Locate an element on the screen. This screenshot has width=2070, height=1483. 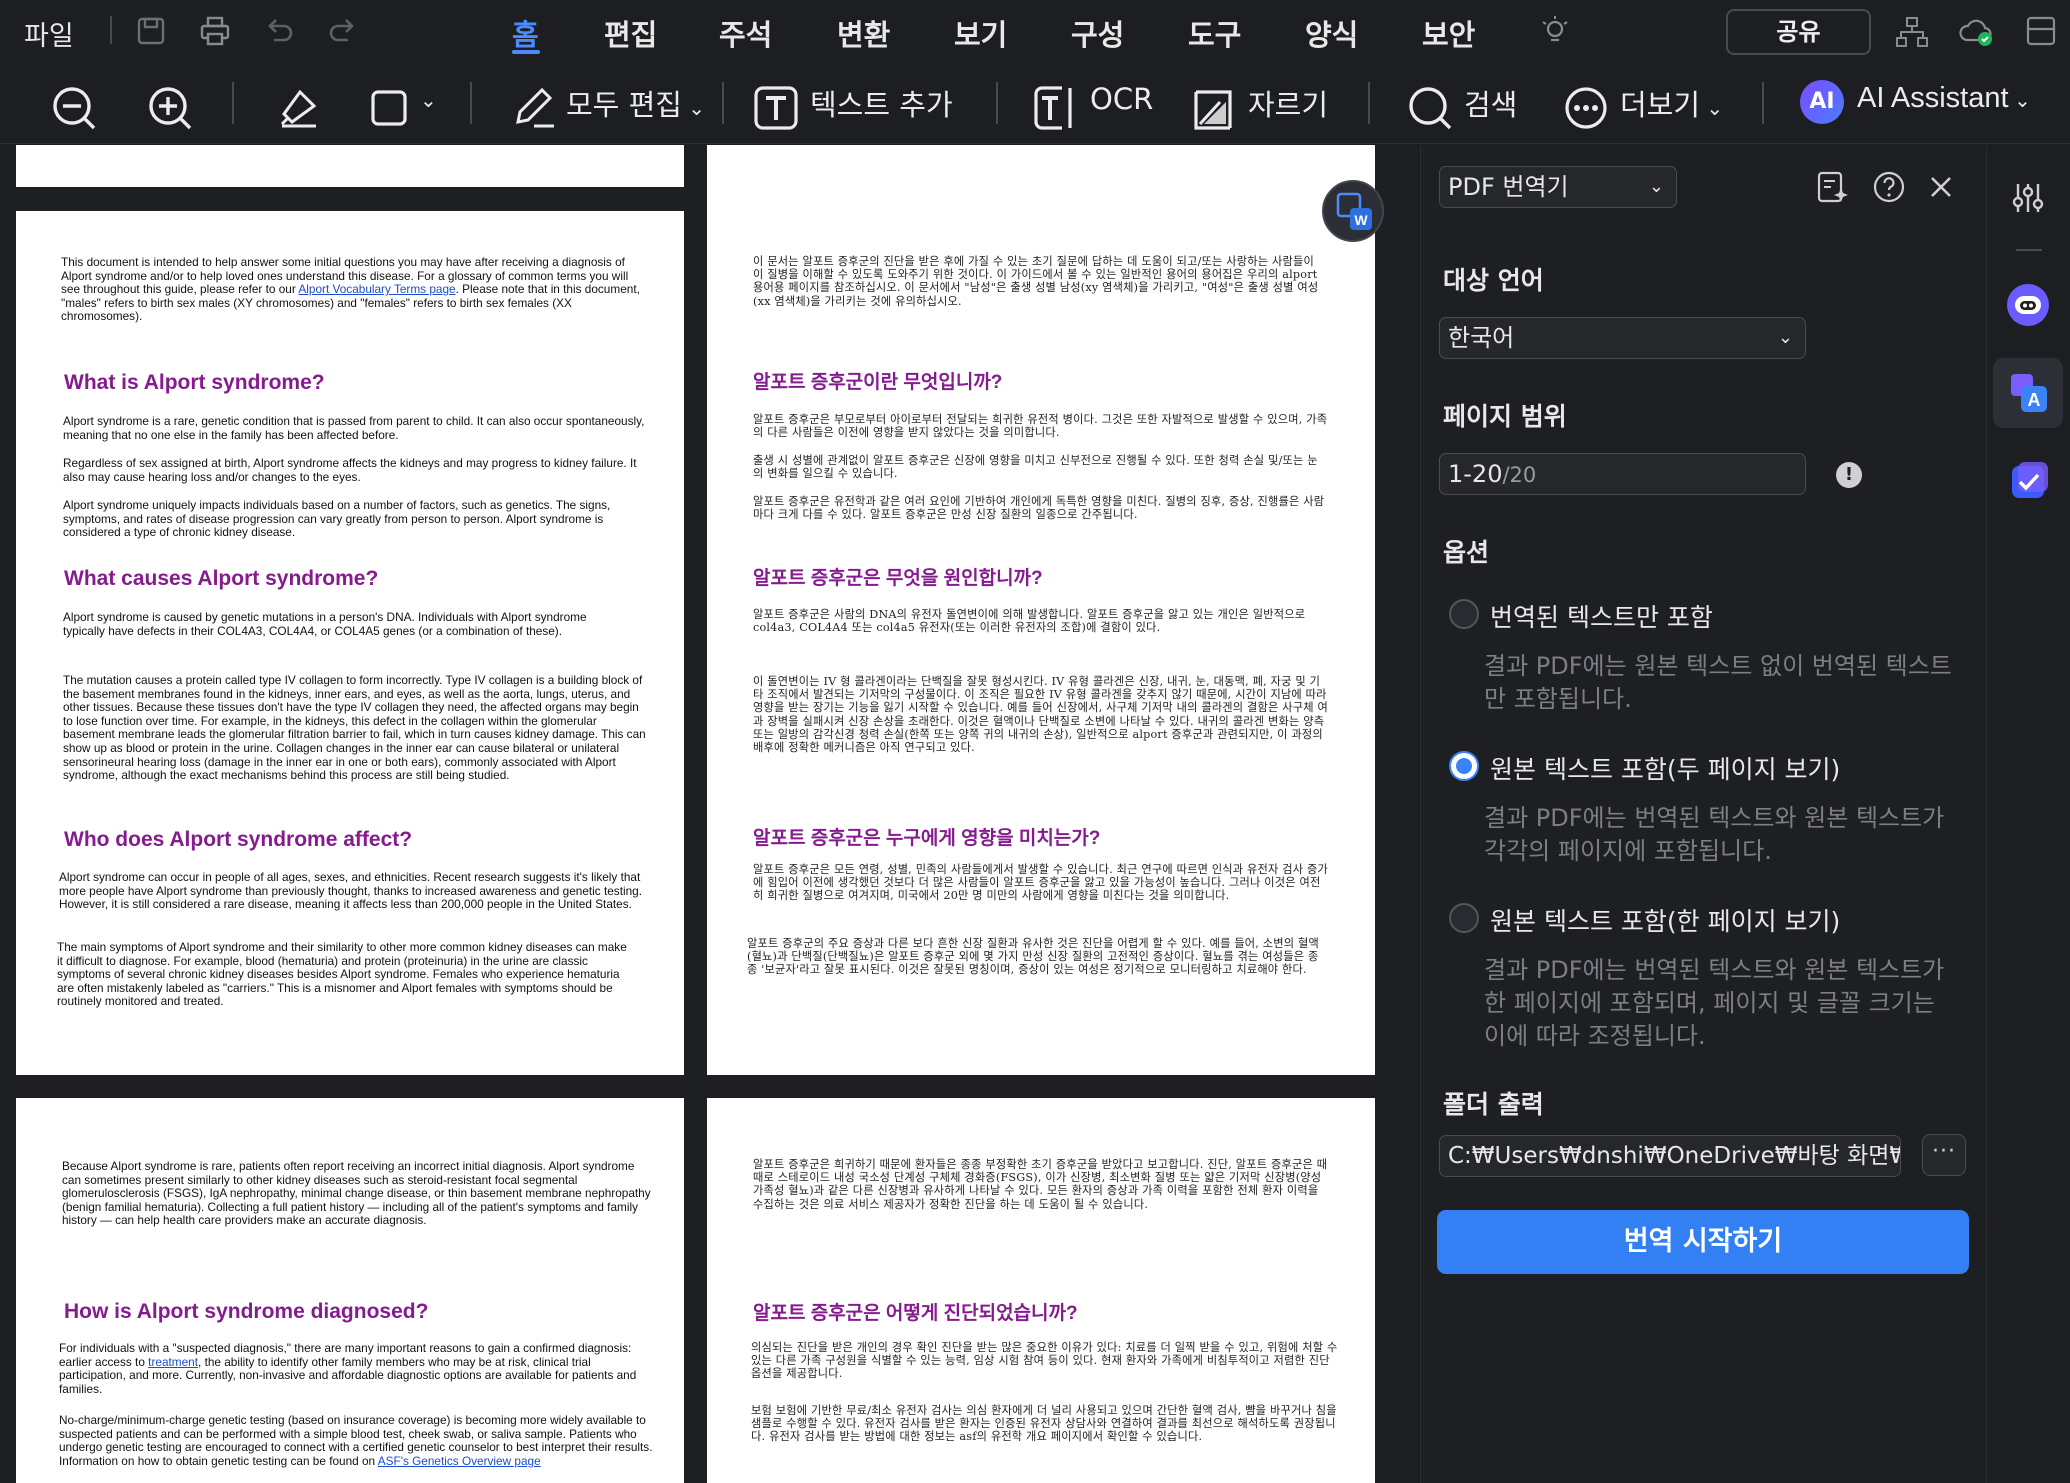
option-two-page-radio is located at coordinates (1464, 766).